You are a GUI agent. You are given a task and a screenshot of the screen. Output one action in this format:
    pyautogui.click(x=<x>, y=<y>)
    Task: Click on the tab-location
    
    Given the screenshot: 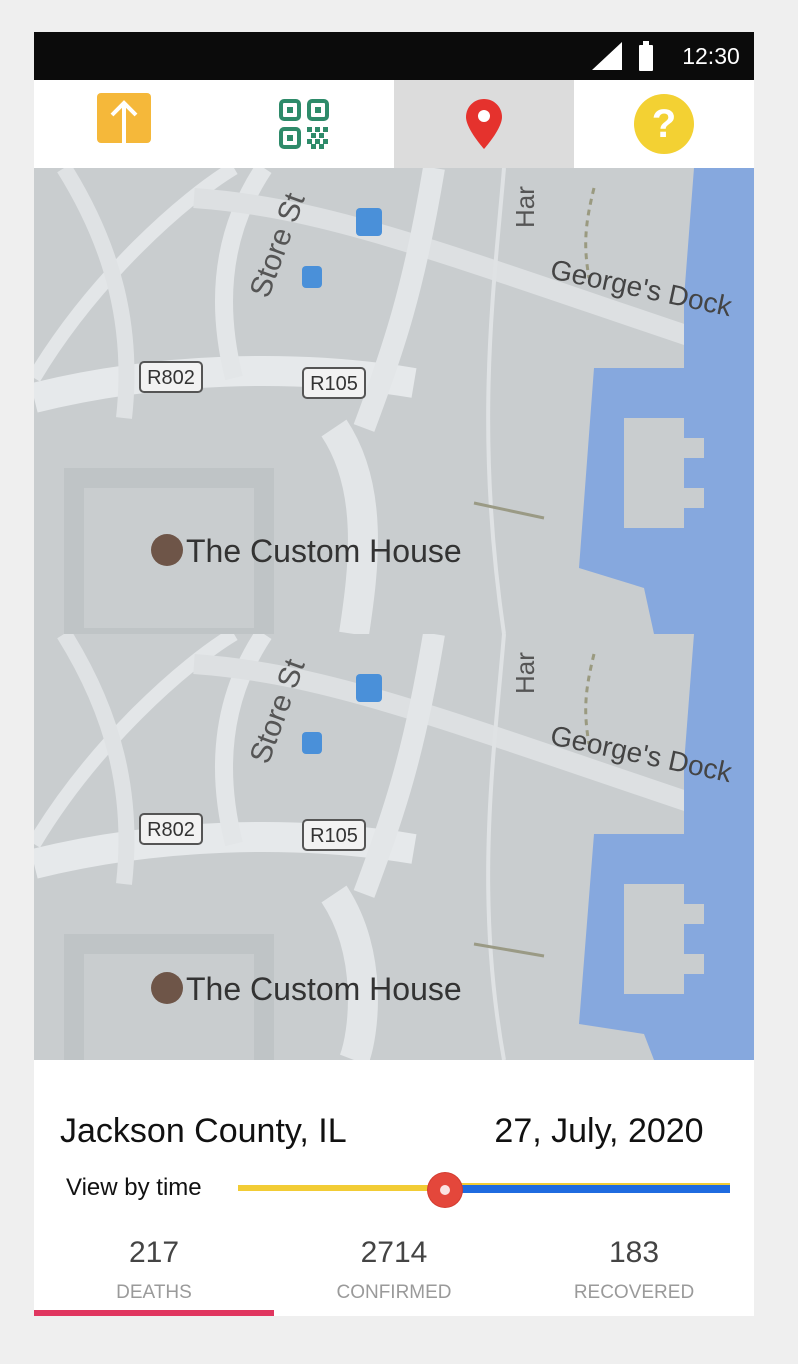 What is the action you would take?
    pyautogui.click(x=484, y=124)
    